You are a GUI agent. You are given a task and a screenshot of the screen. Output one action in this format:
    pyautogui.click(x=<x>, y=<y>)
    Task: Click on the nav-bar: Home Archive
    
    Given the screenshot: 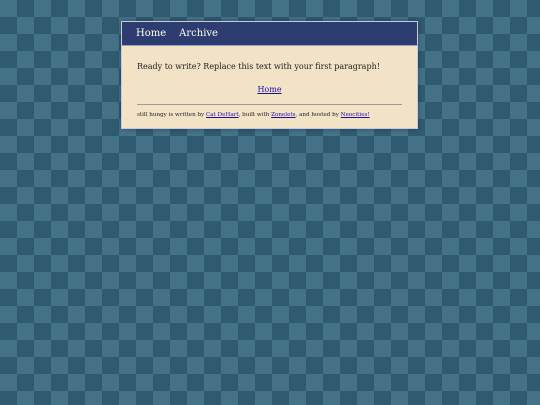 What is the action you would take?
    pyautogui.click(x=269, y=33)
    